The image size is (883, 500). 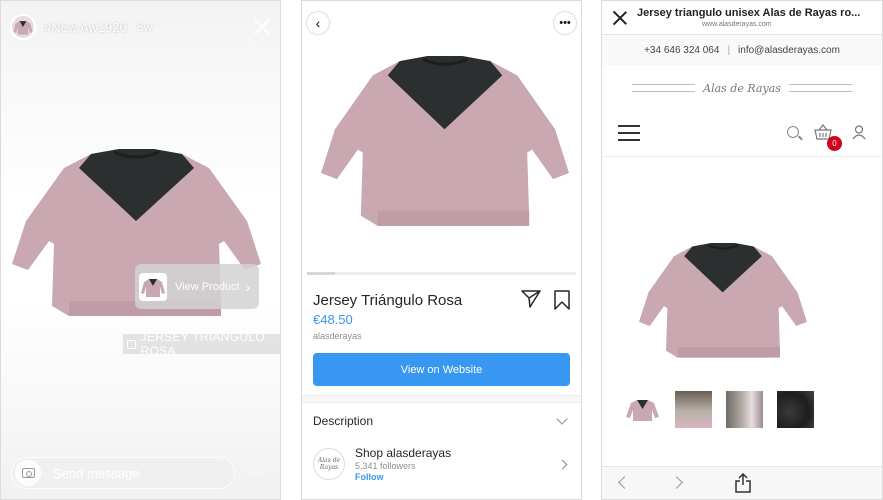 What do you see at coordinates (337, 336) in the screenshot?
I see `product-seller: alasderayas` at bounding box center [337, 336].